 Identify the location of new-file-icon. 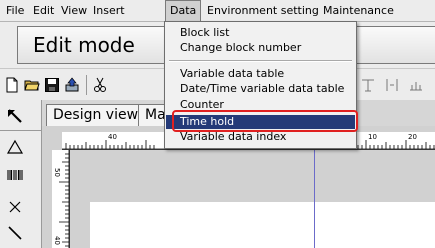
(12, 85).